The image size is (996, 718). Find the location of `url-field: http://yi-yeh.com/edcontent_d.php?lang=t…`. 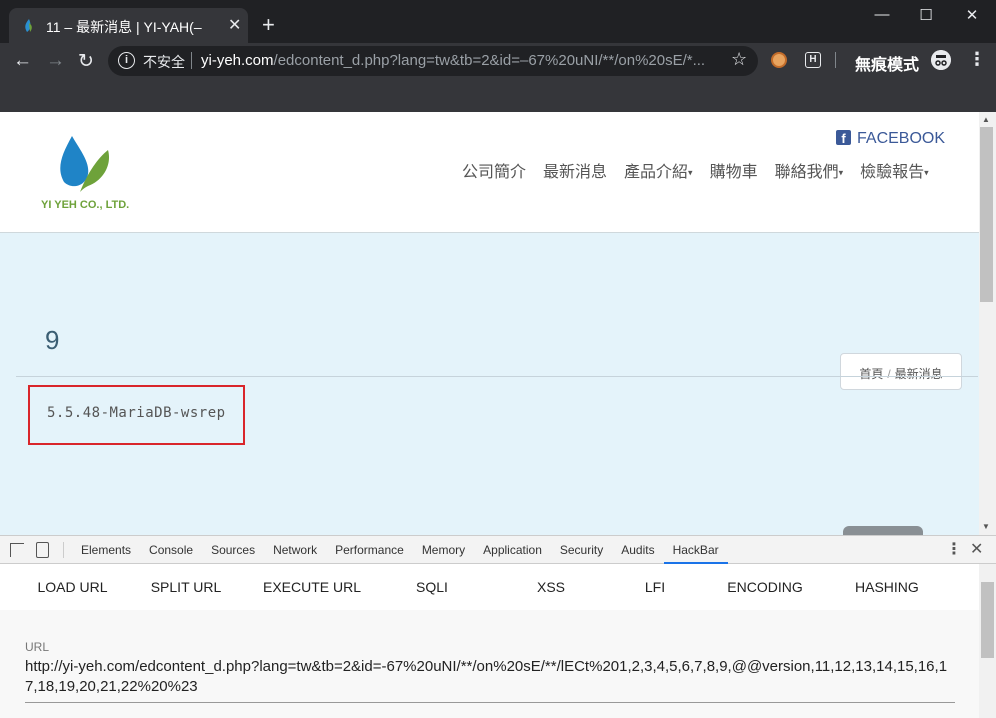

url-field: http://yi-yeh.com/edcontent_d.php?lang=t… is located at coordinates (490, 677).